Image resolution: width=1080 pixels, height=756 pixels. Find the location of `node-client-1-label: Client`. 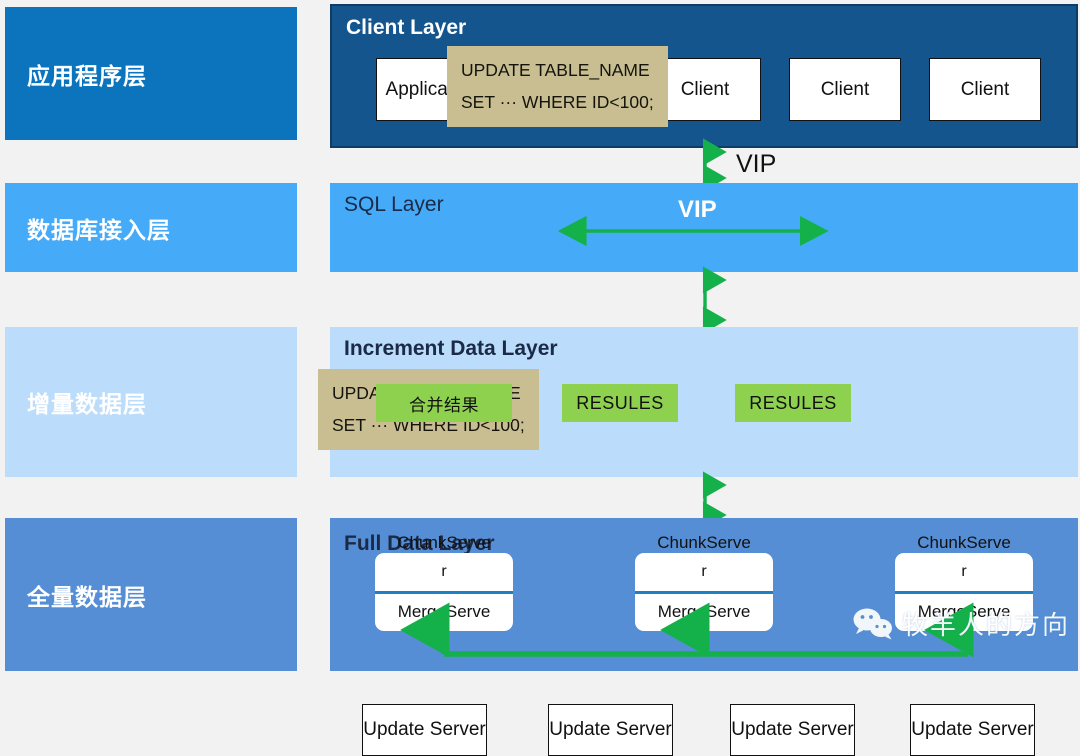

node-client-1-label: Client is located at coordinates (705, 89).